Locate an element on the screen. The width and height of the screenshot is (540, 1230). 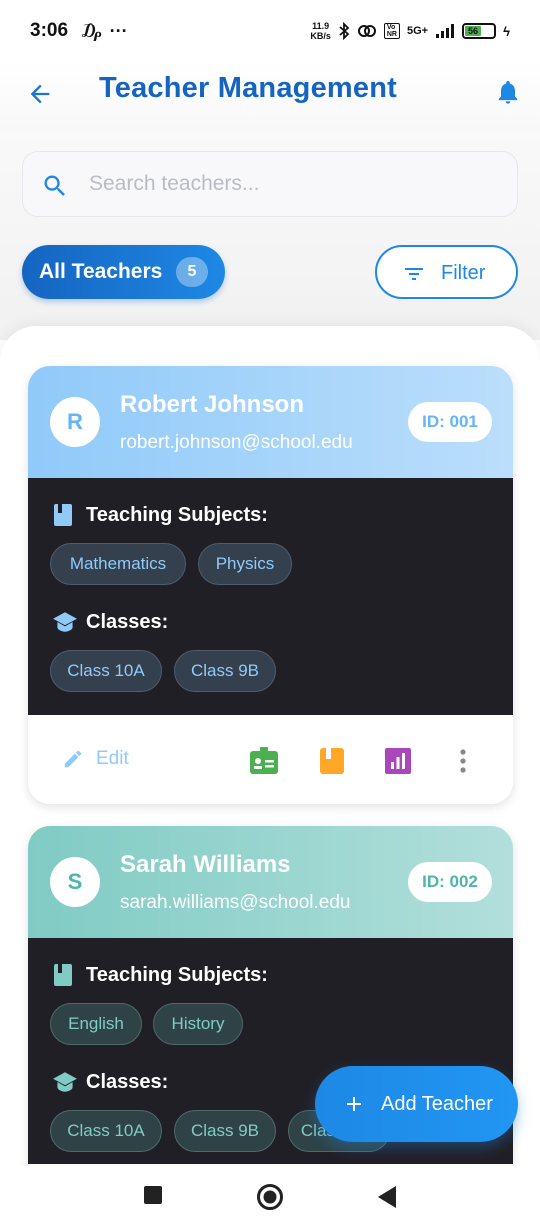
subject-chip: Physics is located at coordinates (245, 564).